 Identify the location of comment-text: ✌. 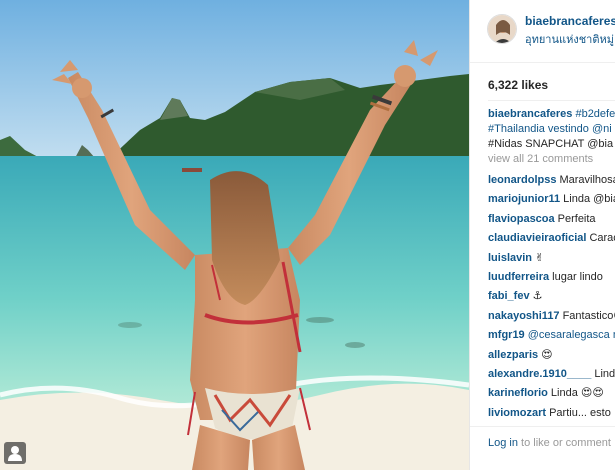
(540, 257).